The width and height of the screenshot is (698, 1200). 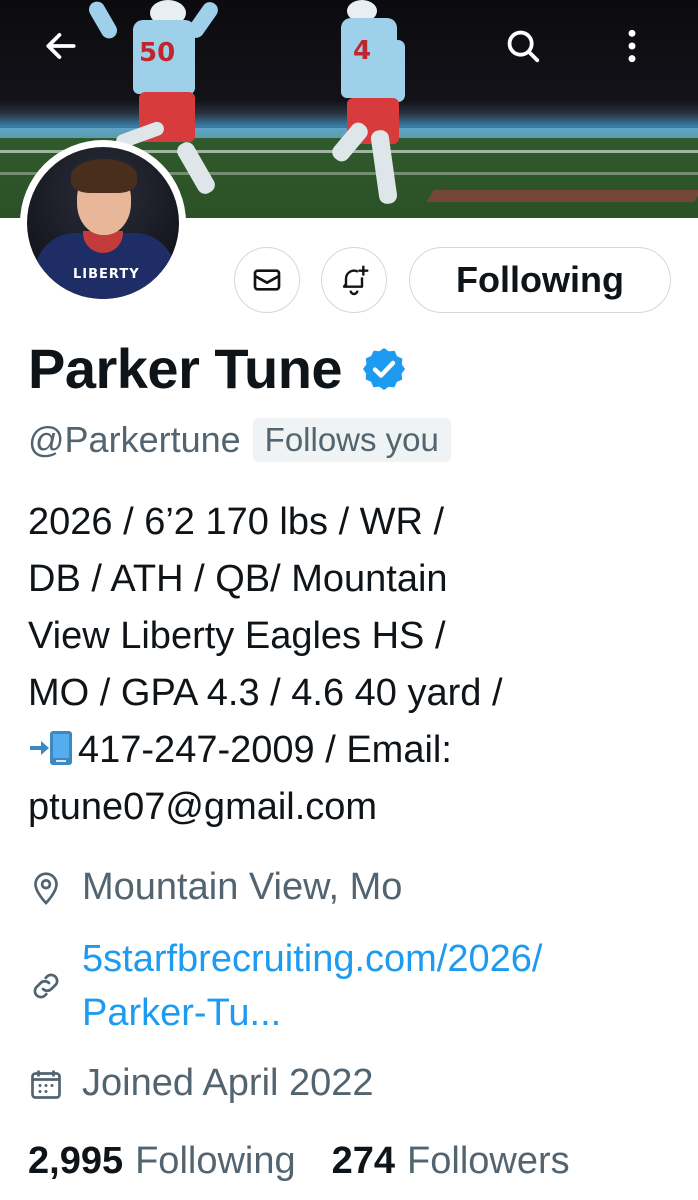 I want to click on follow-stats: 2,995 Following 274 Followers, so click(x=317, y=1161).